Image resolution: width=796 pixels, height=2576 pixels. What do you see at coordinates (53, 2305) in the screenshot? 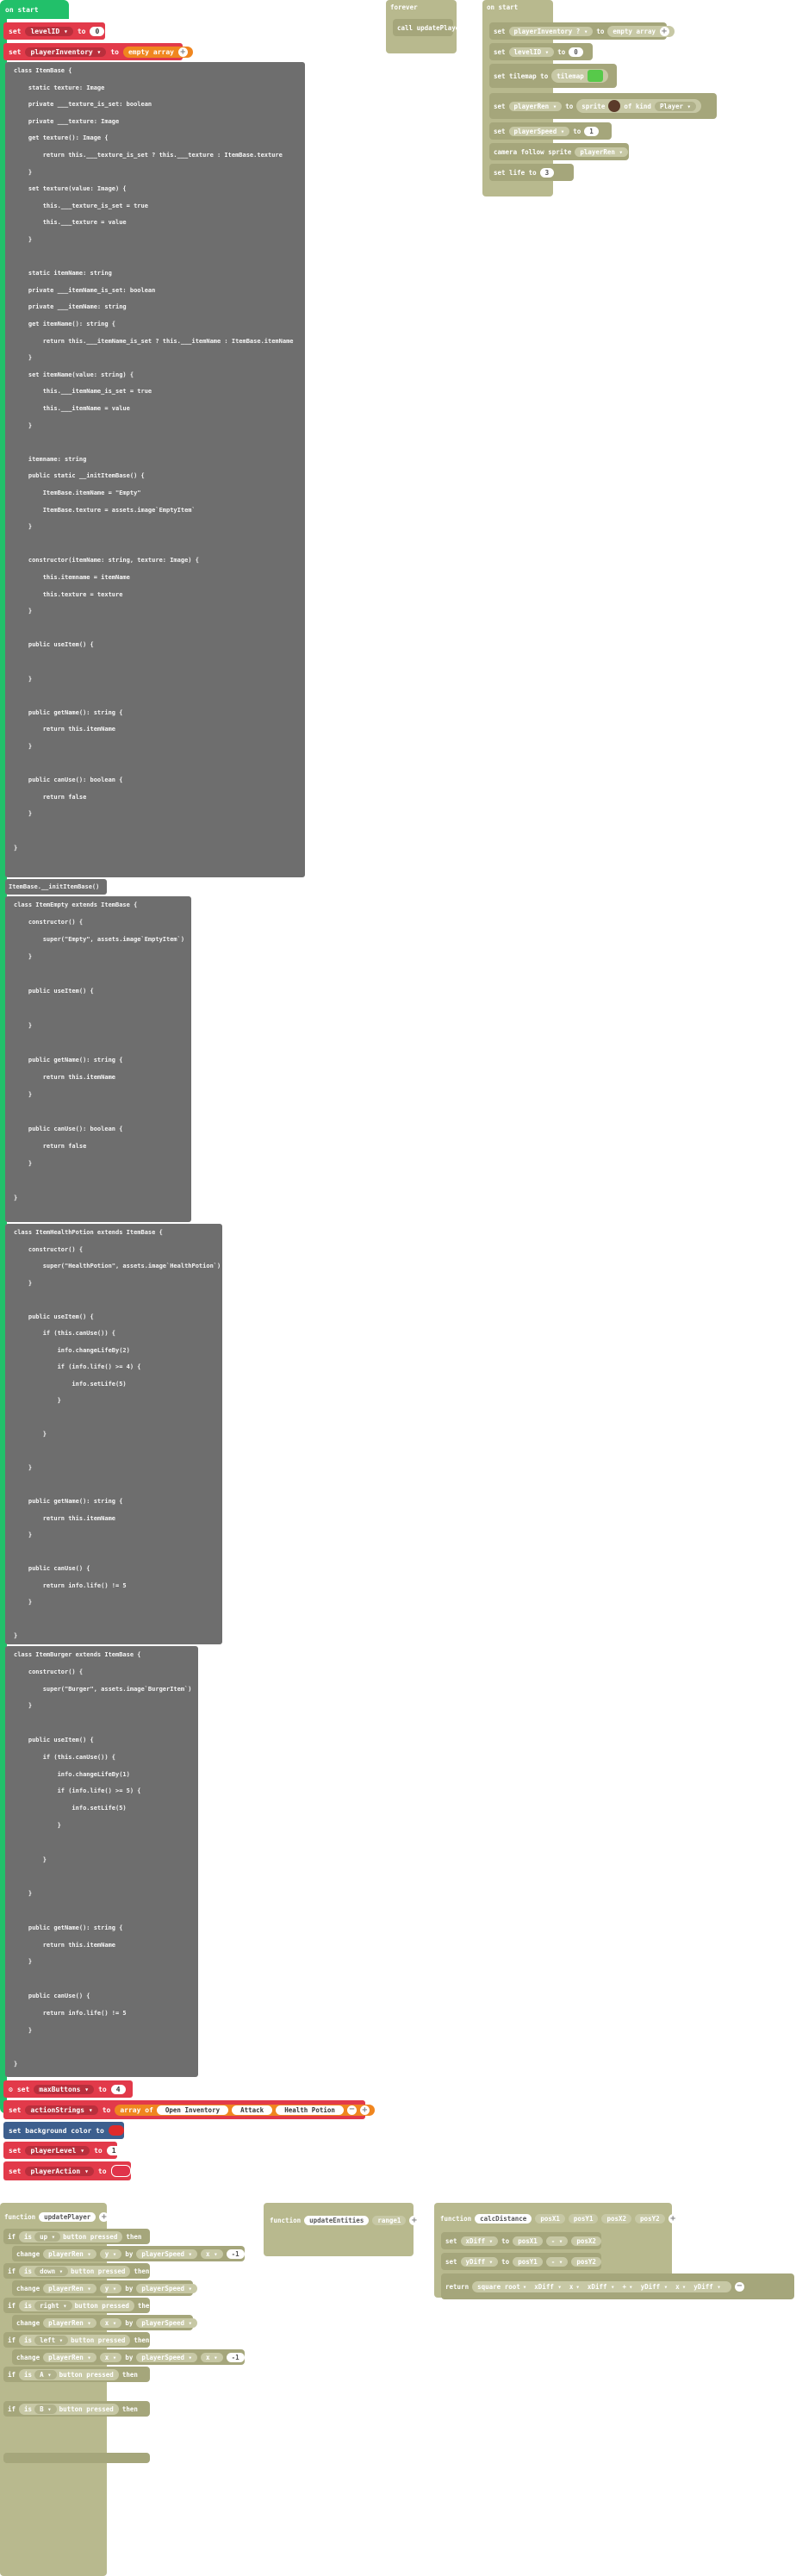
I see `button-dropdown: right ▾` at bounding box center [53, 2305].